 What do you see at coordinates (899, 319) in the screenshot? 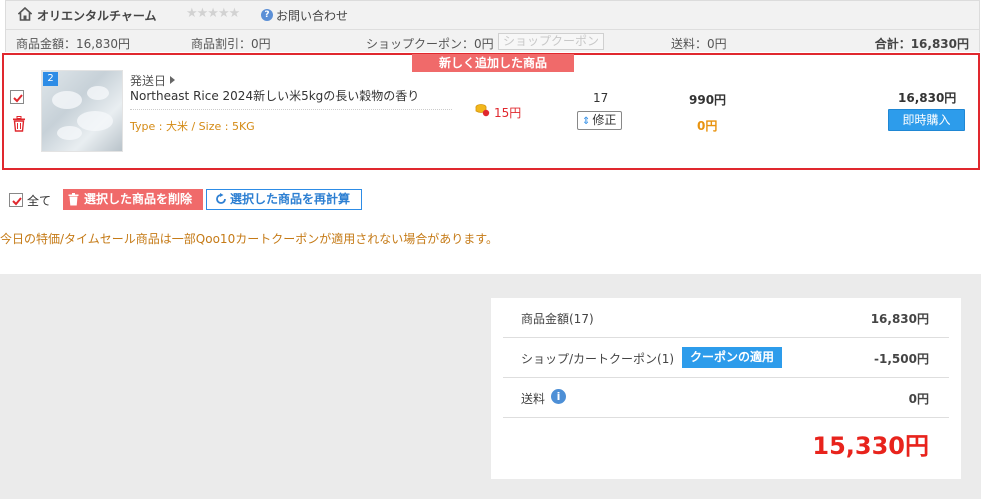
I see `summary-product-value: 16,830円` at bounding box center [899, 319].